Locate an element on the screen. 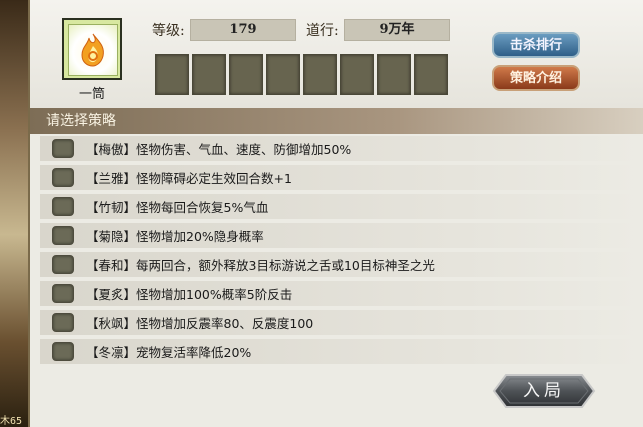  strategy-label: 【竹韧】怪物每回合恢复5%气血 is located at coordinates (177, 207).